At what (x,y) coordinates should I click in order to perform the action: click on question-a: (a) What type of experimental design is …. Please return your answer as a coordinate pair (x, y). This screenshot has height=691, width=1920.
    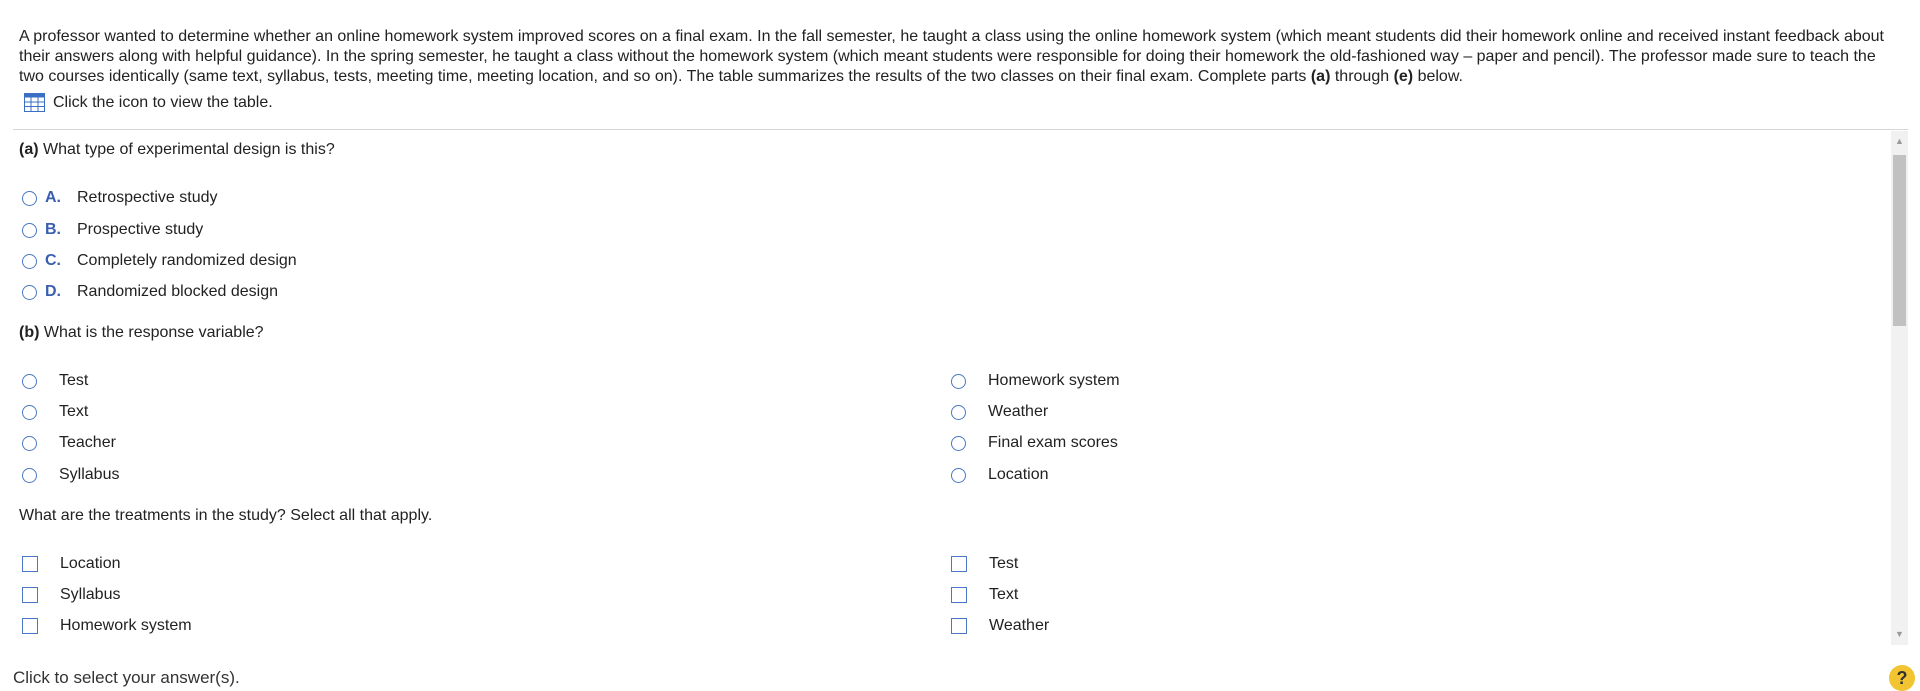
    Looking at the image, I should click on (177, 150).